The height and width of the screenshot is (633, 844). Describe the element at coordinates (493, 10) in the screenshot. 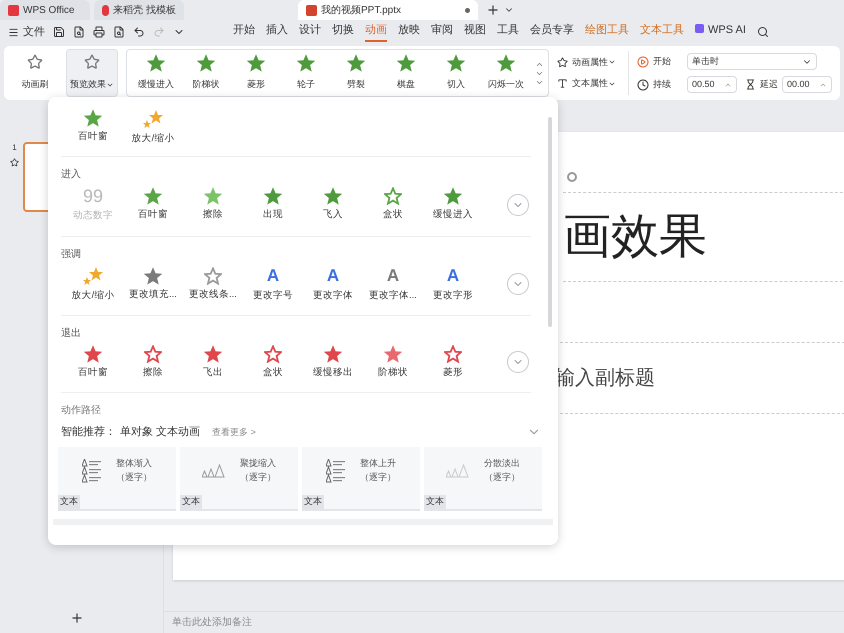

I see `new-tab-icon` at that location.